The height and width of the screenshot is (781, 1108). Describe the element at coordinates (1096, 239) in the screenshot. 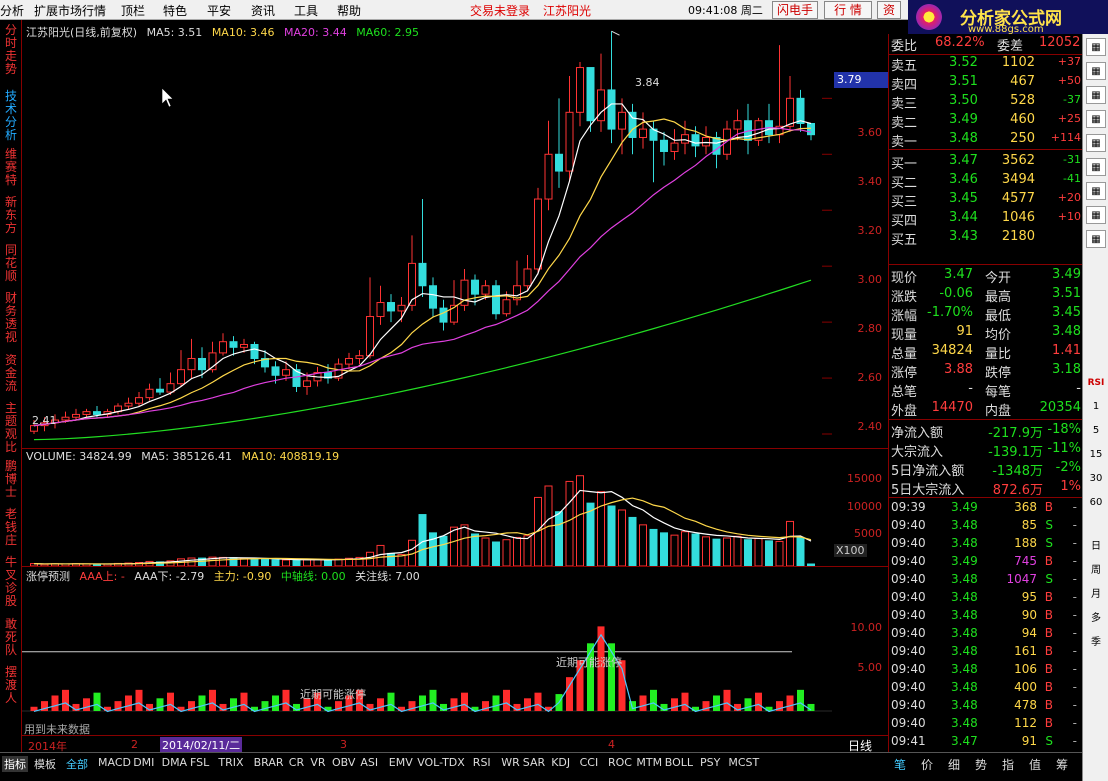

I see `zoom-icon: ▦` at that location.